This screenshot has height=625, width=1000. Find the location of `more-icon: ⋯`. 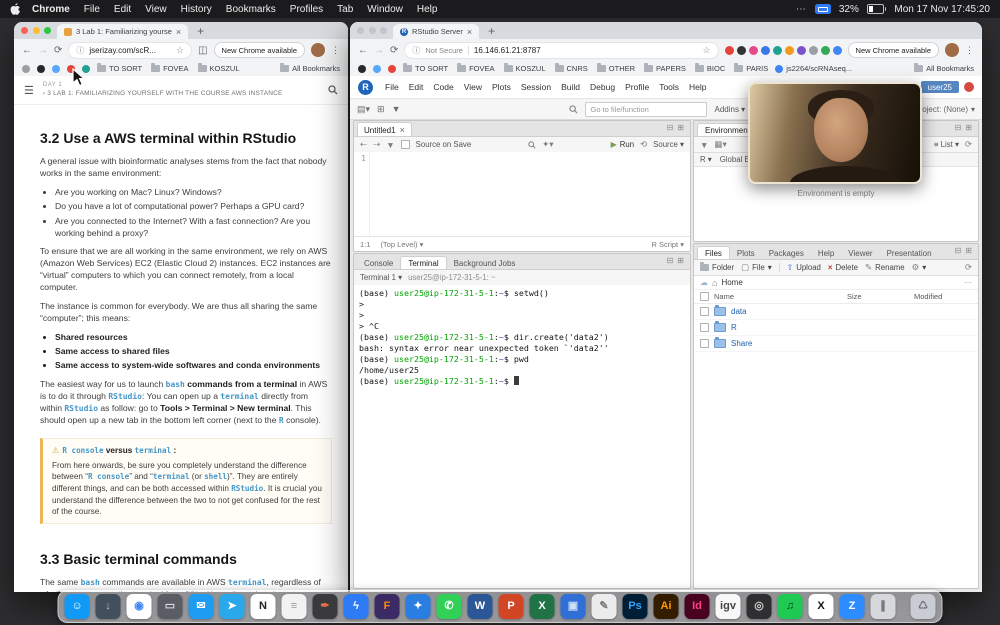

more-icon: ⋯ is located at coordinates (968, 282).